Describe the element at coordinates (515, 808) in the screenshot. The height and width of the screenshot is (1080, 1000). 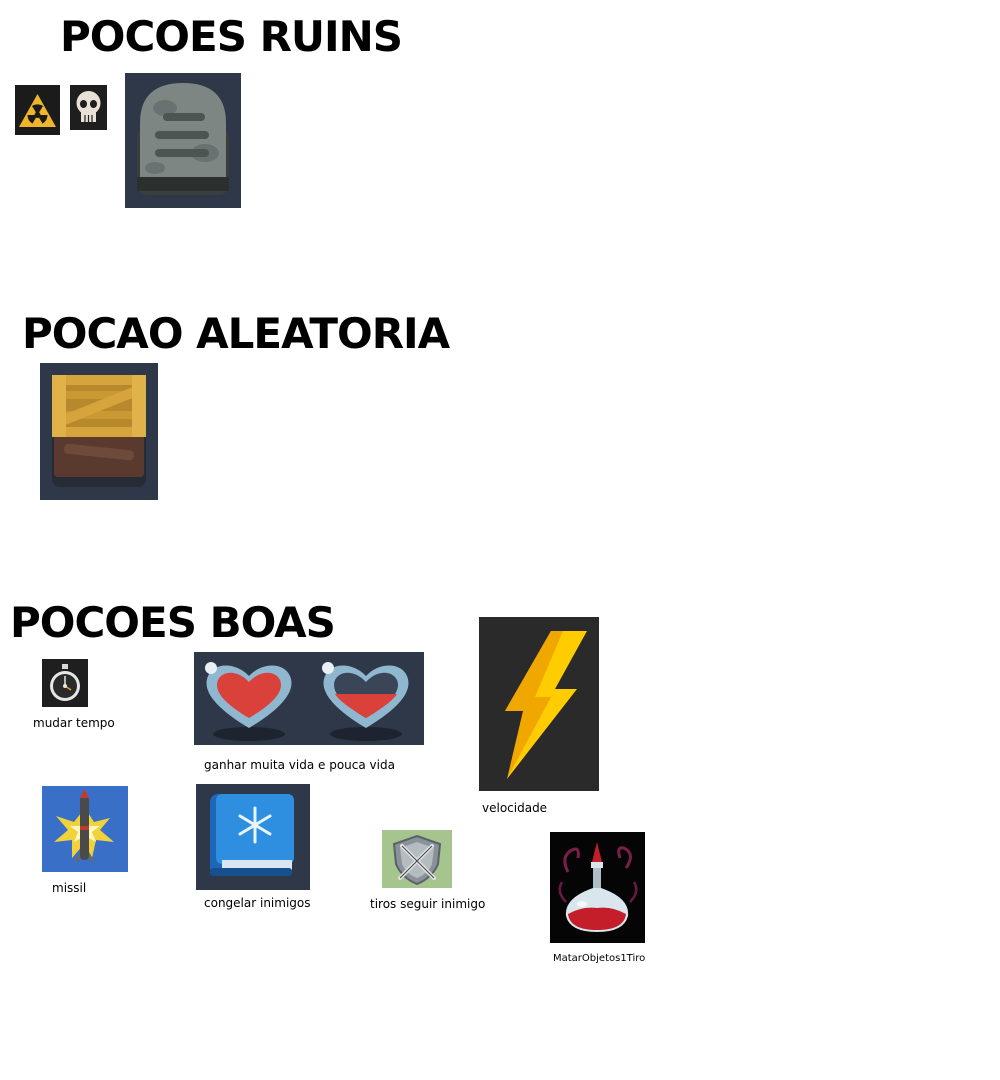
I see `item-label-velocidade: velocidade` at that location.